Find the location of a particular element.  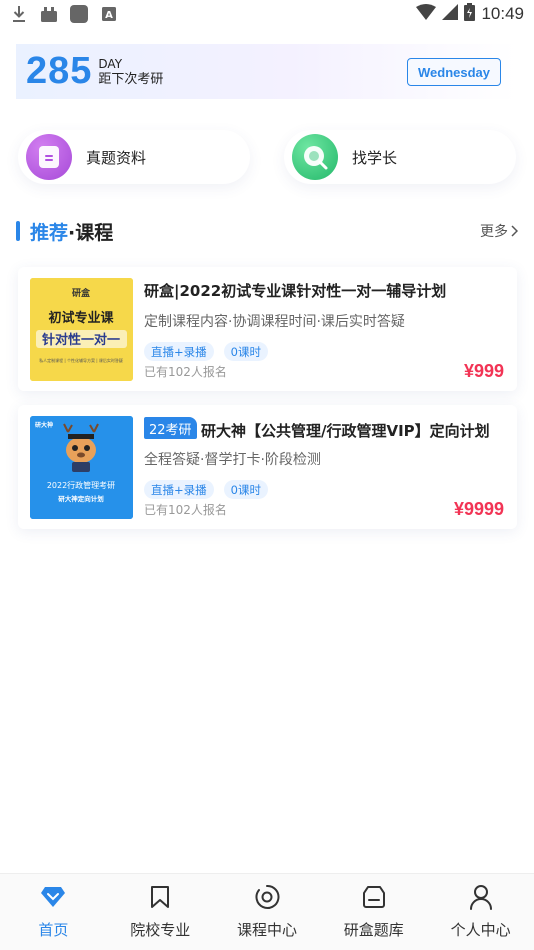

nav-tab-profile: 个人中心 is located at coordinates (480, 912).